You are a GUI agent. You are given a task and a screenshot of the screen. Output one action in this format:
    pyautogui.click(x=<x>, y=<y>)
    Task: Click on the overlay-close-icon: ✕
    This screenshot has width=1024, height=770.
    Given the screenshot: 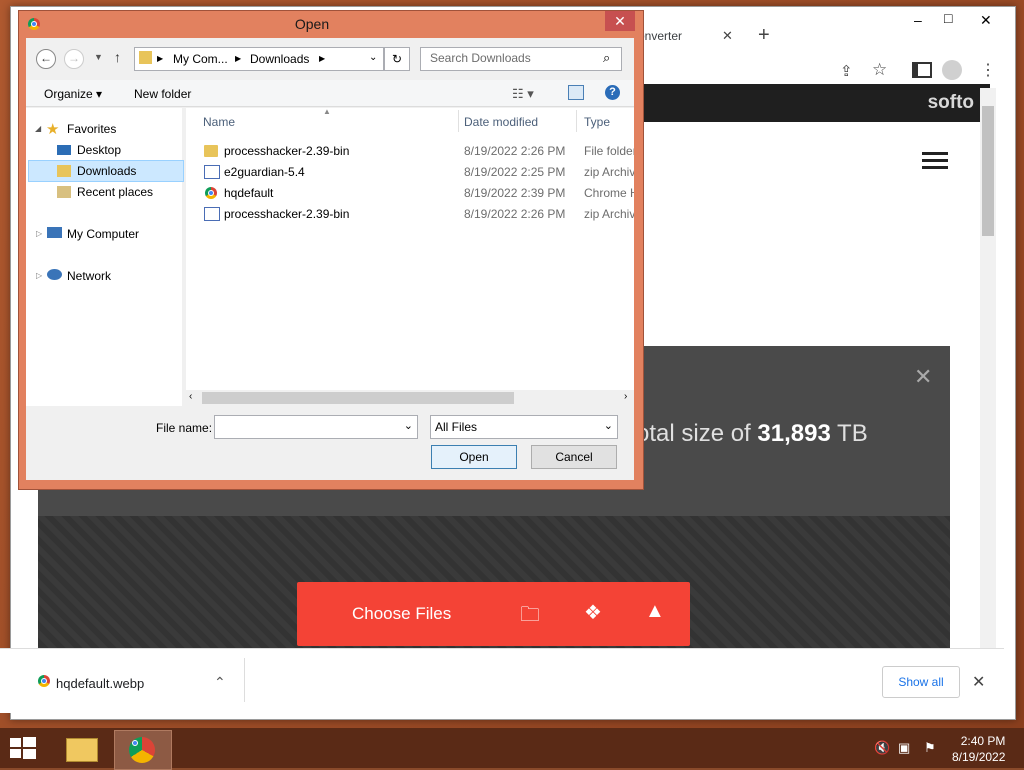 What is the action you would take?
    pyautogui.click(x=923, y=377)
    